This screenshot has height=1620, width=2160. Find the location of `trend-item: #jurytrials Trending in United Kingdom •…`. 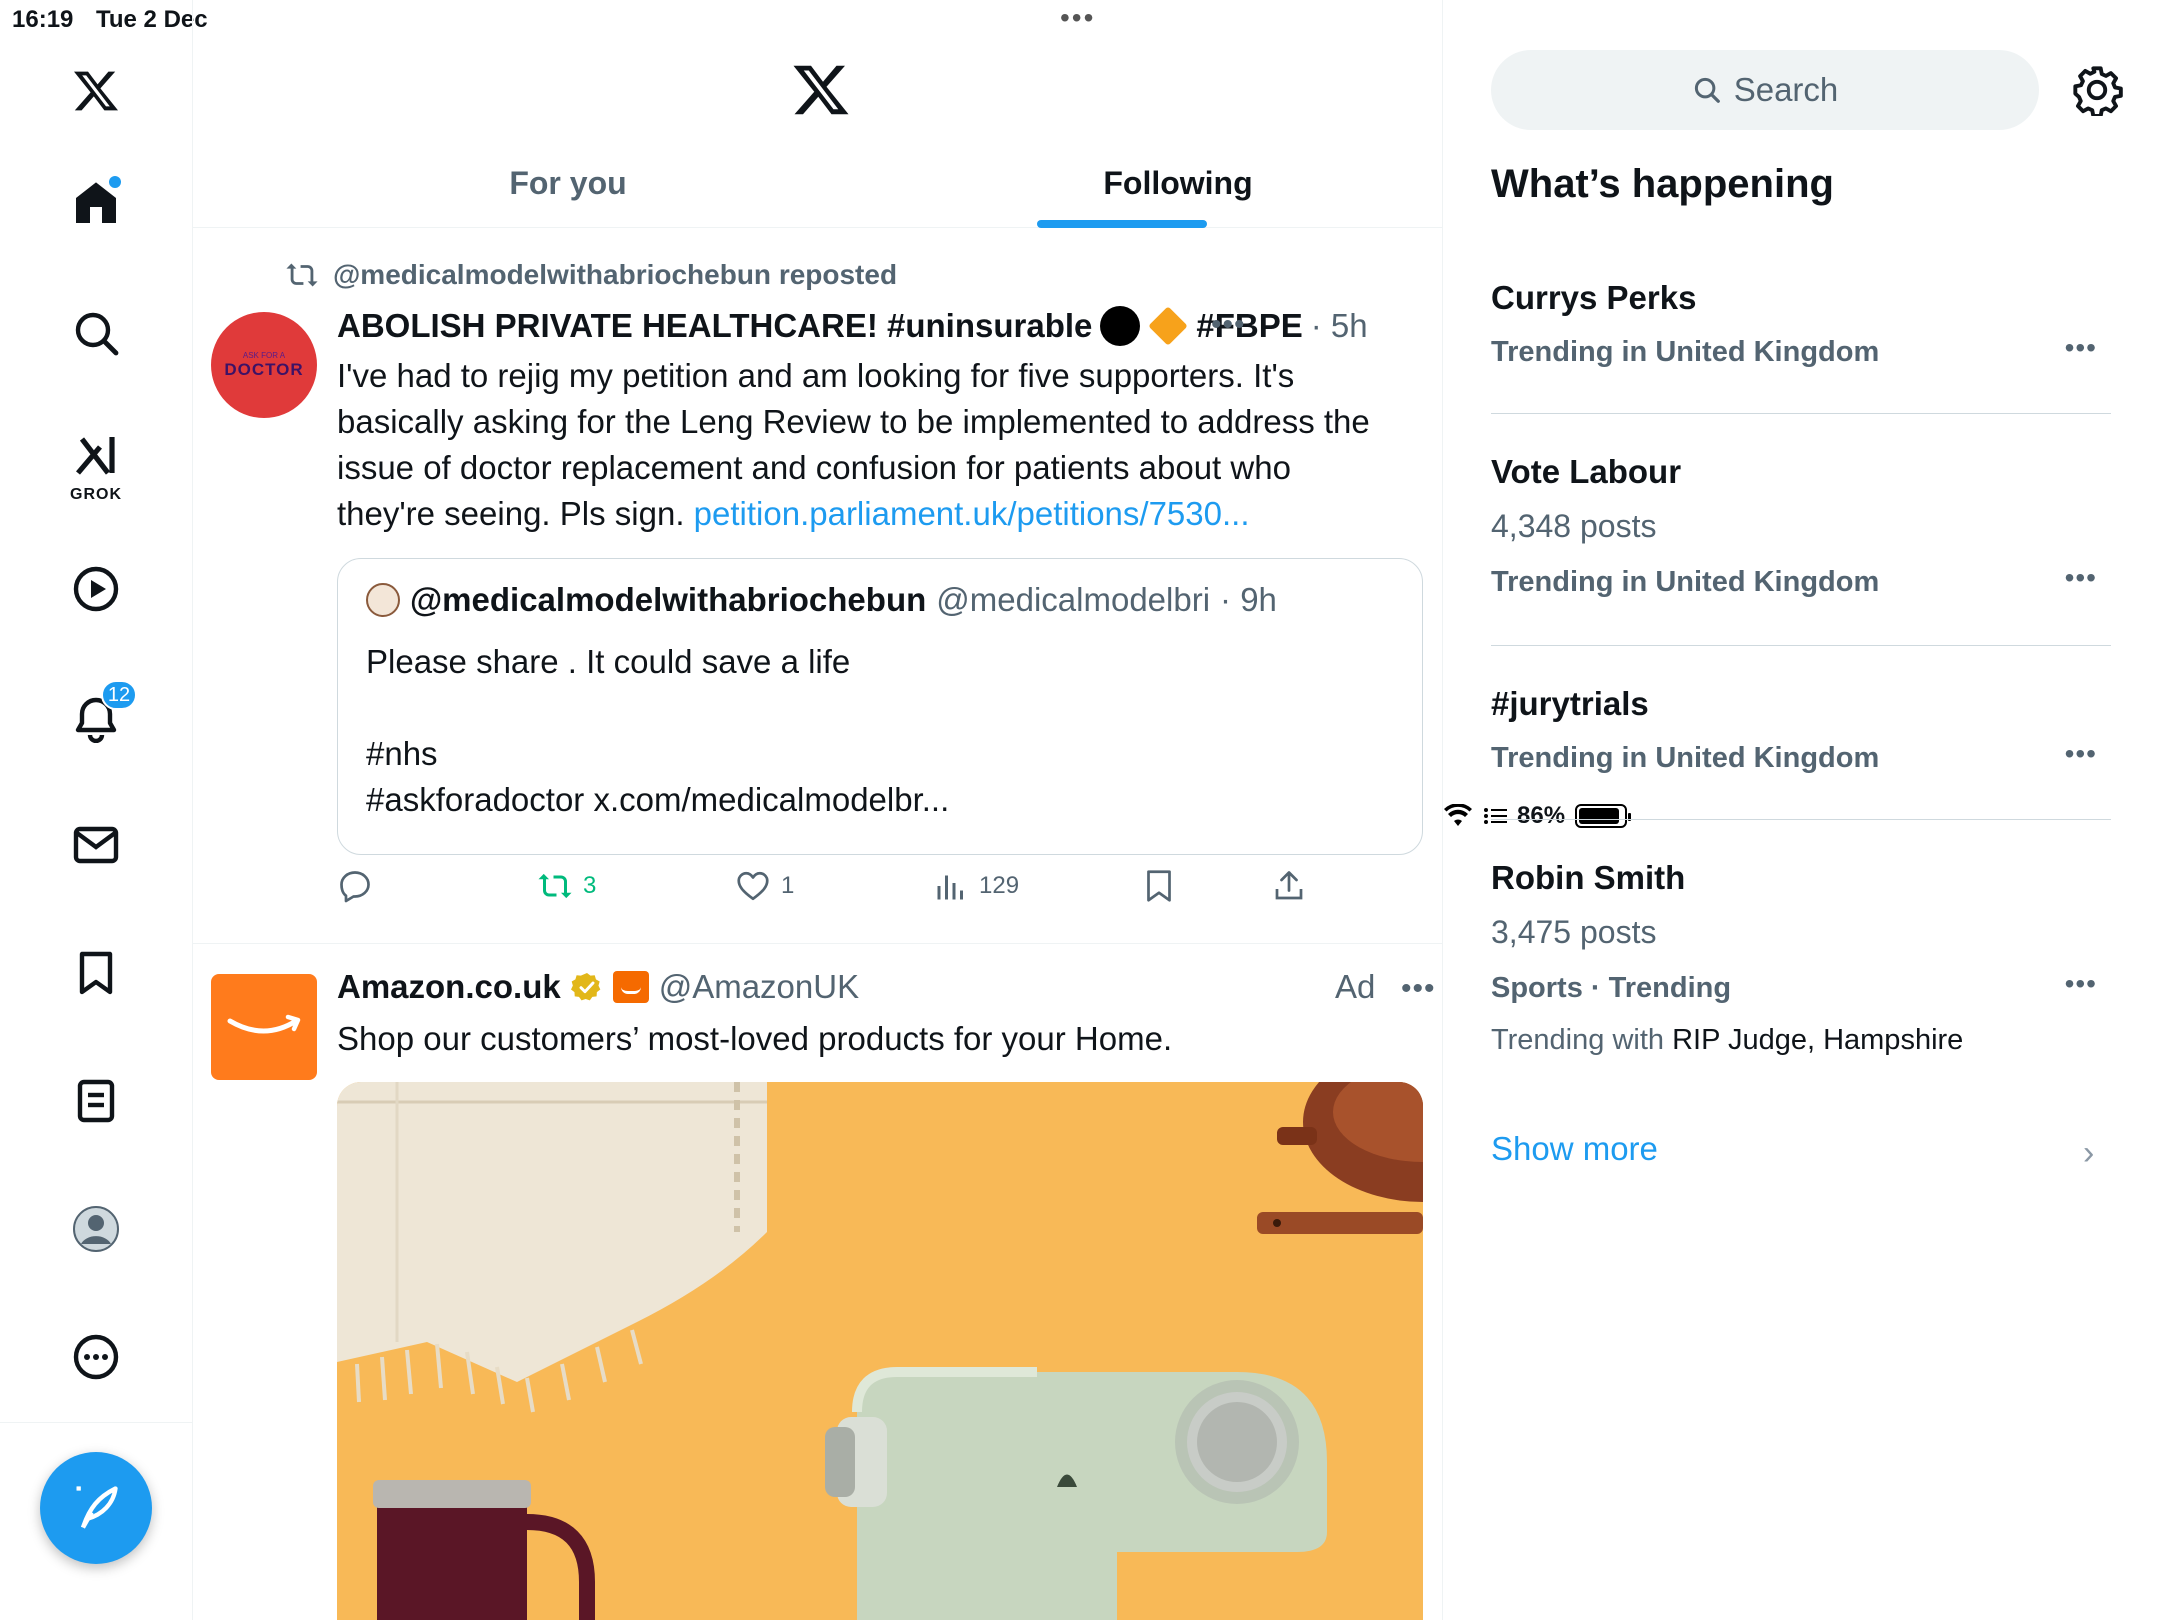

trend-item: #jurytrials Trending in United Kingdom •… is located at coordinates (1801, 749).